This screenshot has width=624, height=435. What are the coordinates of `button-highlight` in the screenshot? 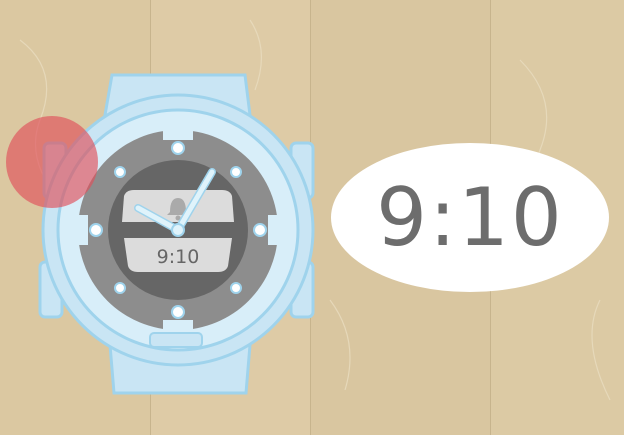 It's located at (52, 162).